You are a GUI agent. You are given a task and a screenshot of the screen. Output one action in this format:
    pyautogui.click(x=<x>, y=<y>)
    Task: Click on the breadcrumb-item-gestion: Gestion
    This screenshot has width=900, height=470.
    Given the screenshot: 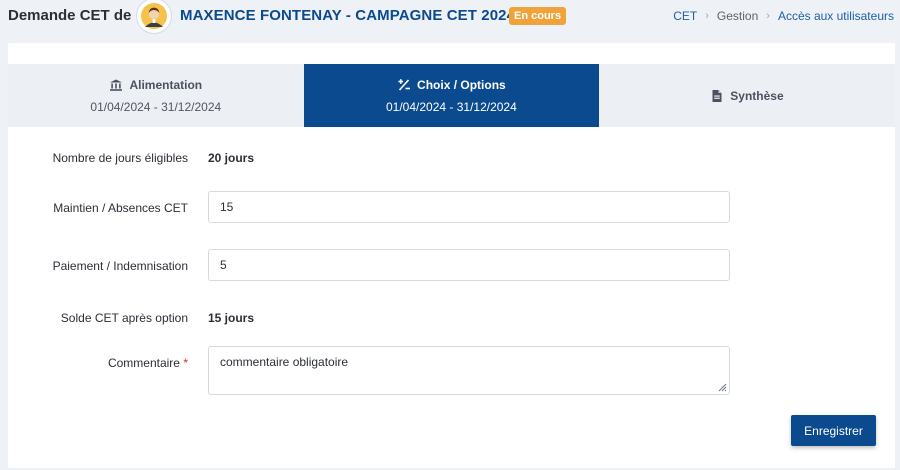 What is the action you would take?
    pyautogui.click(x=737, y=16)
    